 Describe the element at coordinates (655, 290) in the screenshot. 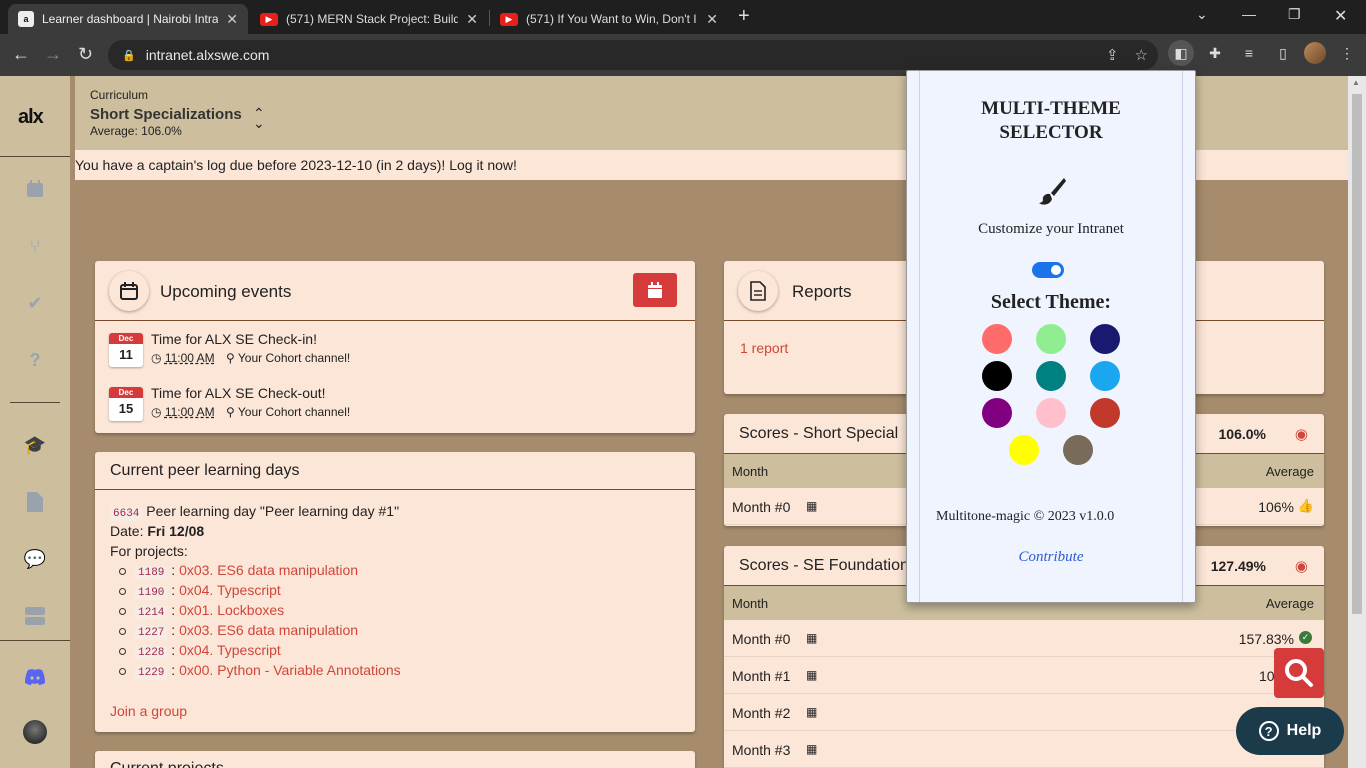

I see `calendar-button` at that location.